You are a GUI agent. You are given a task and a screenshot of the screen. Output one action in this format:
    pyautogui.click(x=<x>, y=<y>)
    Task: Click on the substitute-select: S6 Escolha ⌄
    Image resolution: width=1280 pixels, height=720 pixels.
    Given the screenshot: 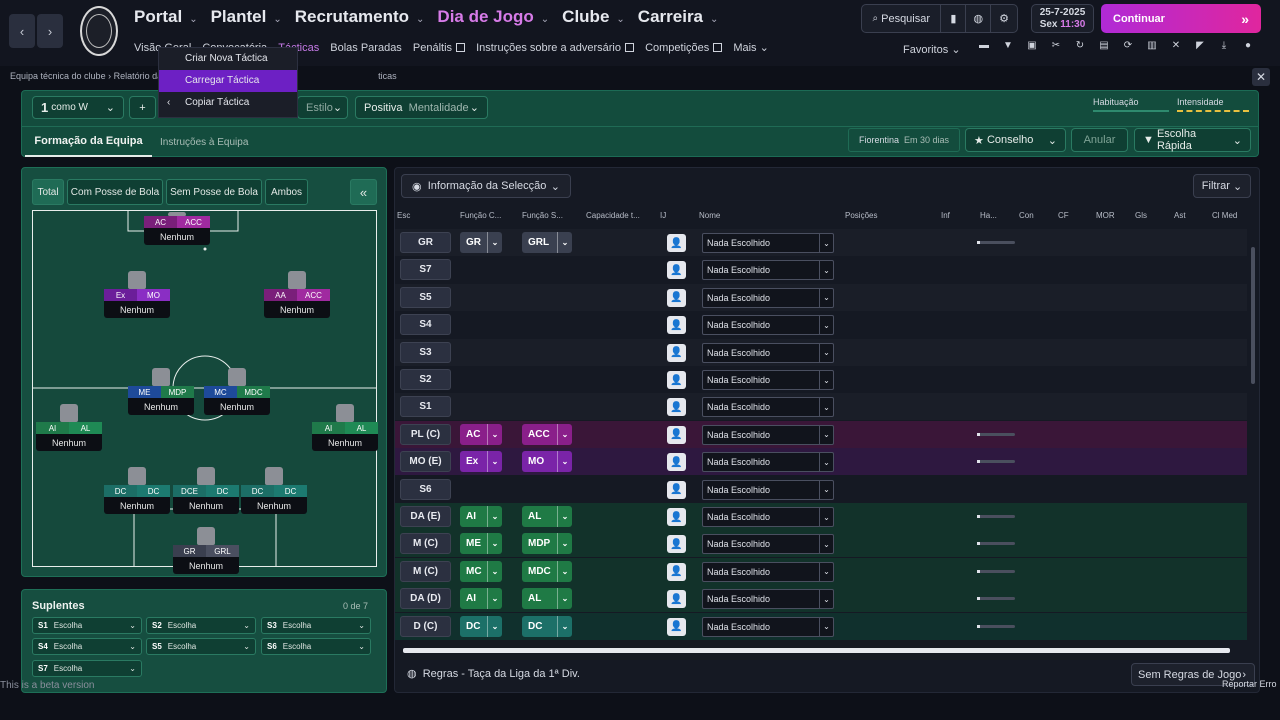 What is the action you would take?
    pyautogui.click(x=316, y=646)
    